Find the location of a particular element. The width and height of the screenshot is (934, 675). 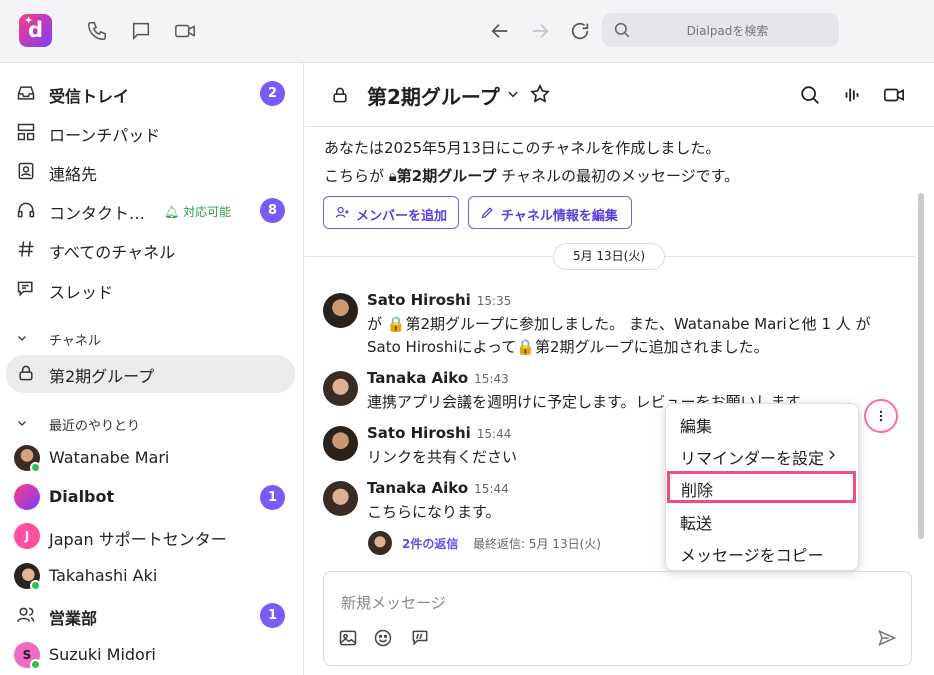

sidebar-item-all-channels: すべてのチャネル is located at coordinates (150, 249).